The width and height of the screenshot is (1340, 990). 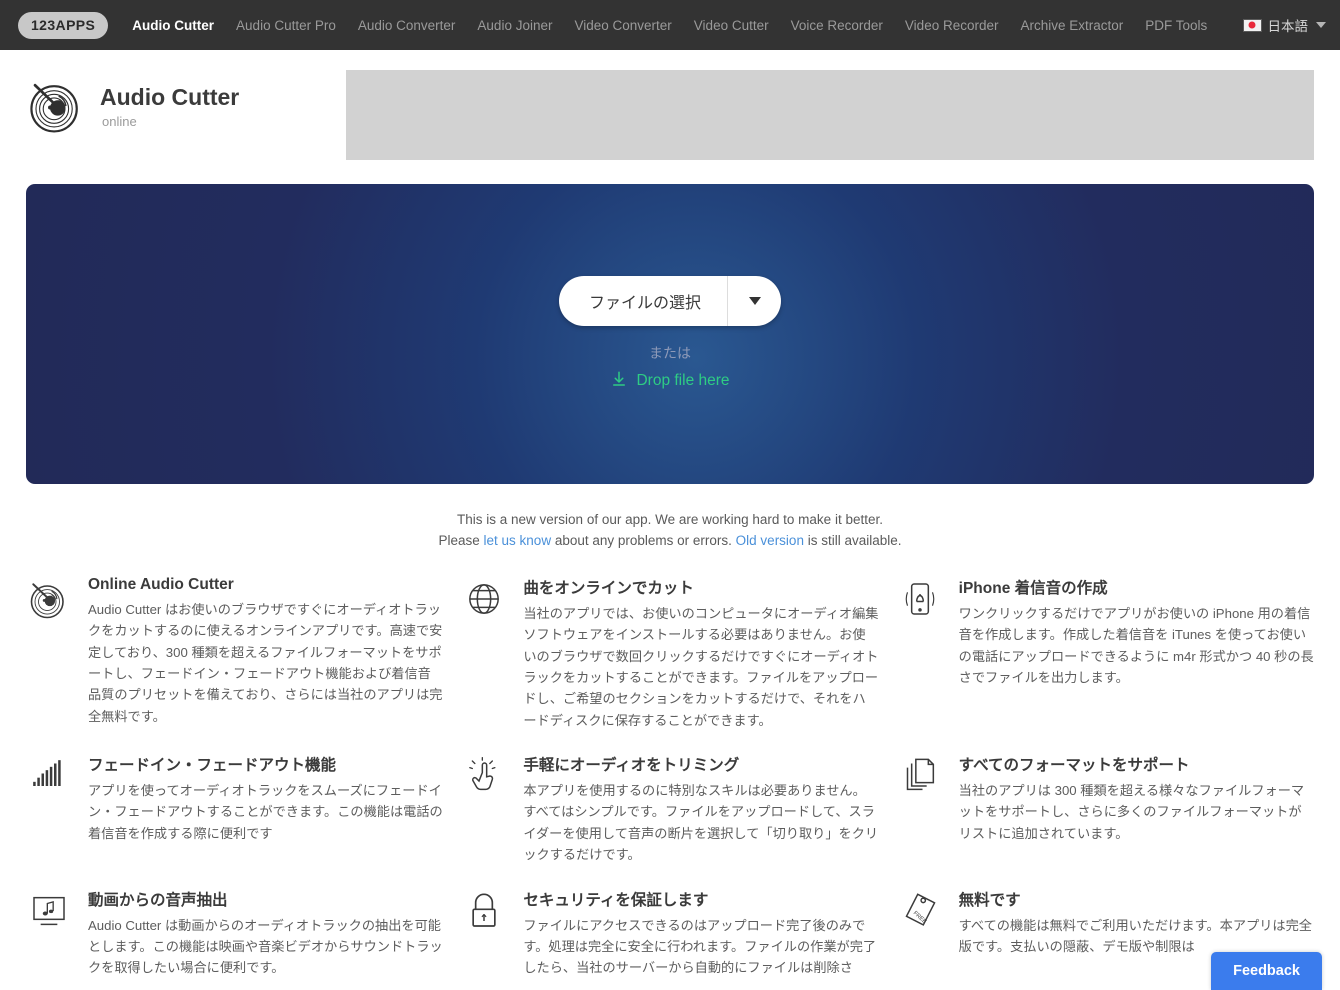 What do you see at coordinates (1288, 26) in the screenshot?
I see `language-label: 日本語` at bounding box center [1288, 26].